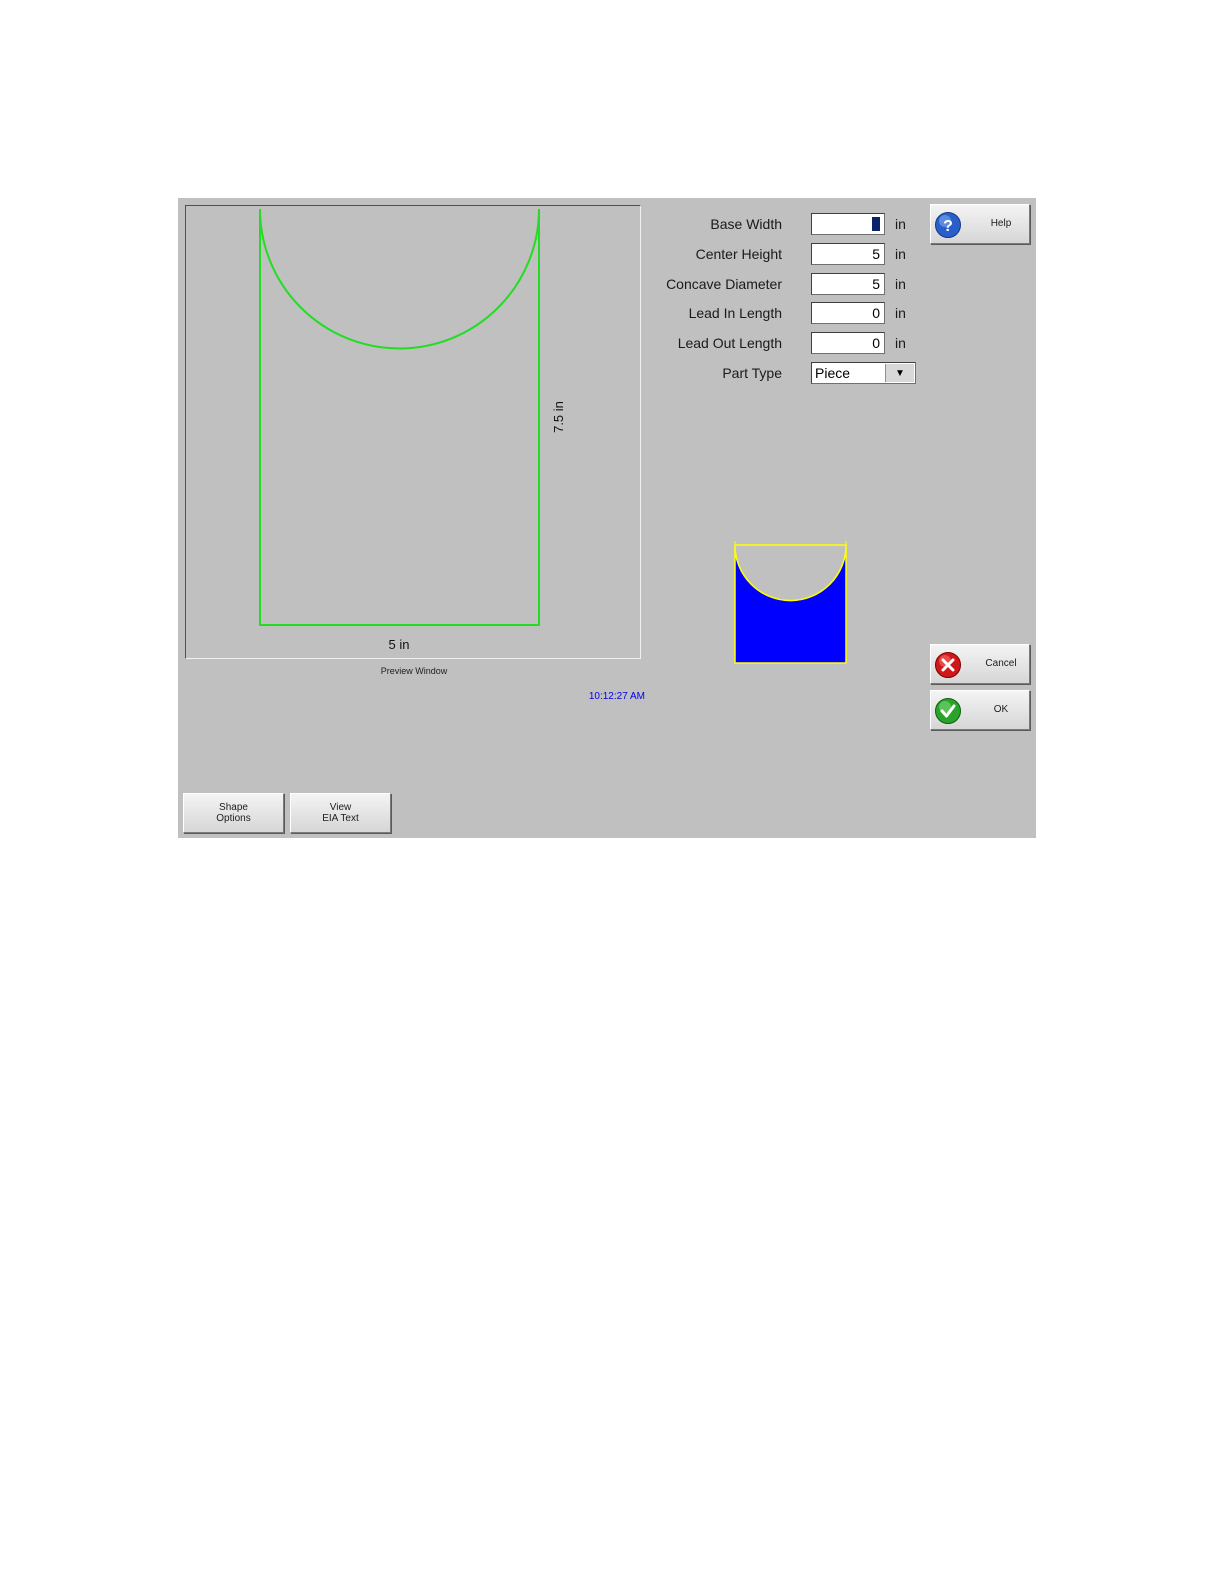 The image size is (1224, 1584). I want to click on question-mark-icon: ?, so click(948, 225).